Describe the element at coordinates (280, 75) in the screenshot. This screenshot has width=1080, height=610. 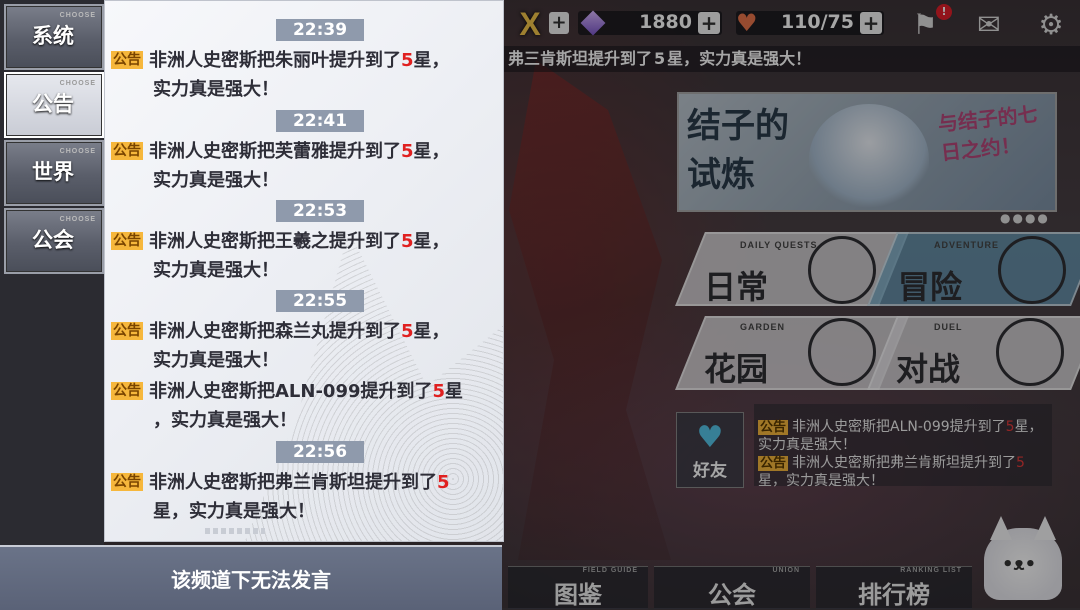
I see `announcement-message: 公告 非洲人史密斯把朱丽叶提升到了5星， 实力真是强大！` at that location.